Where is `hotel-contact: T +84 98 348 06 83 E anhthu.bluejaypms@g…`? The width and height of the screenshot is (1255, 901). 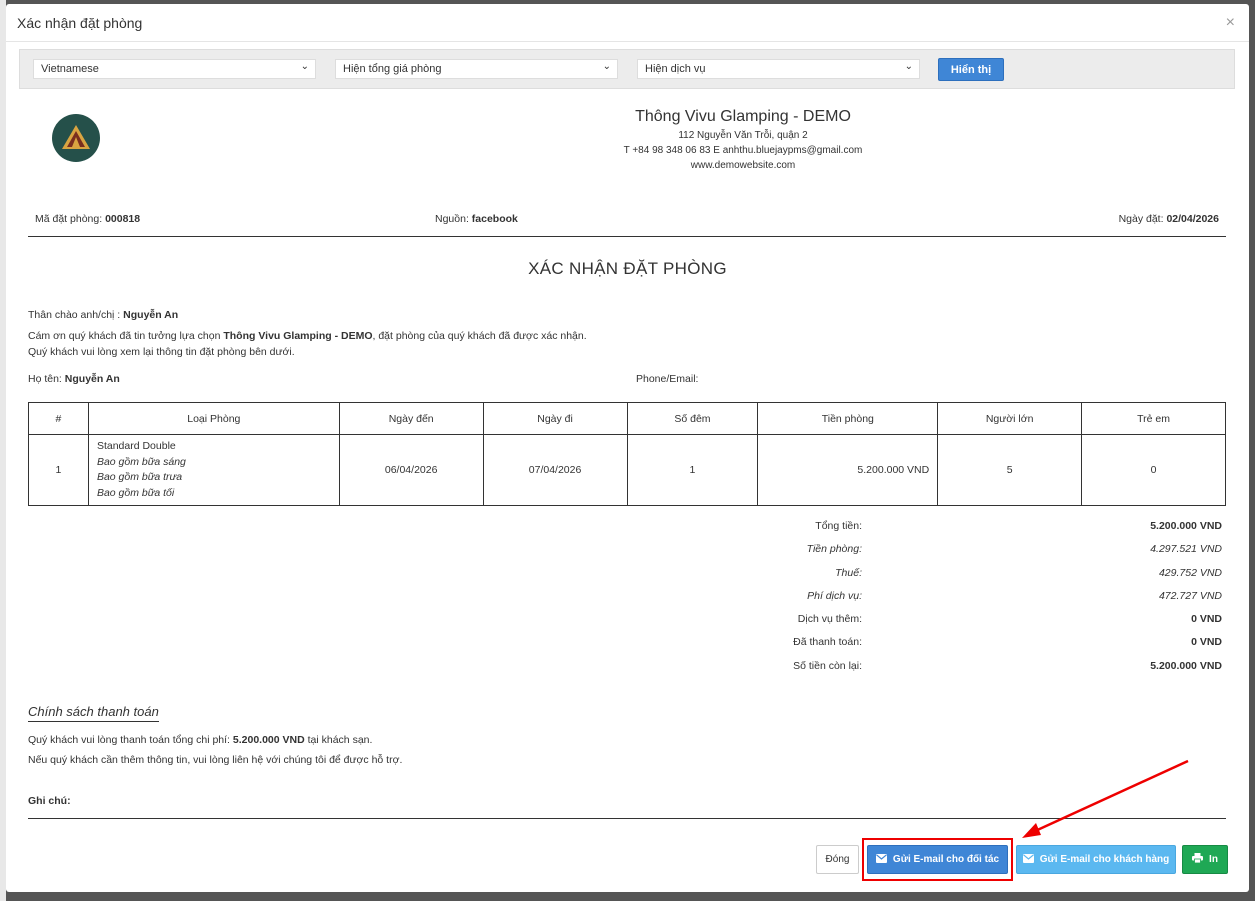 hotel-contact: T +84 98 348 06 83 E anhthu.bluejaypms@g… is located at coordinates (743, 150).